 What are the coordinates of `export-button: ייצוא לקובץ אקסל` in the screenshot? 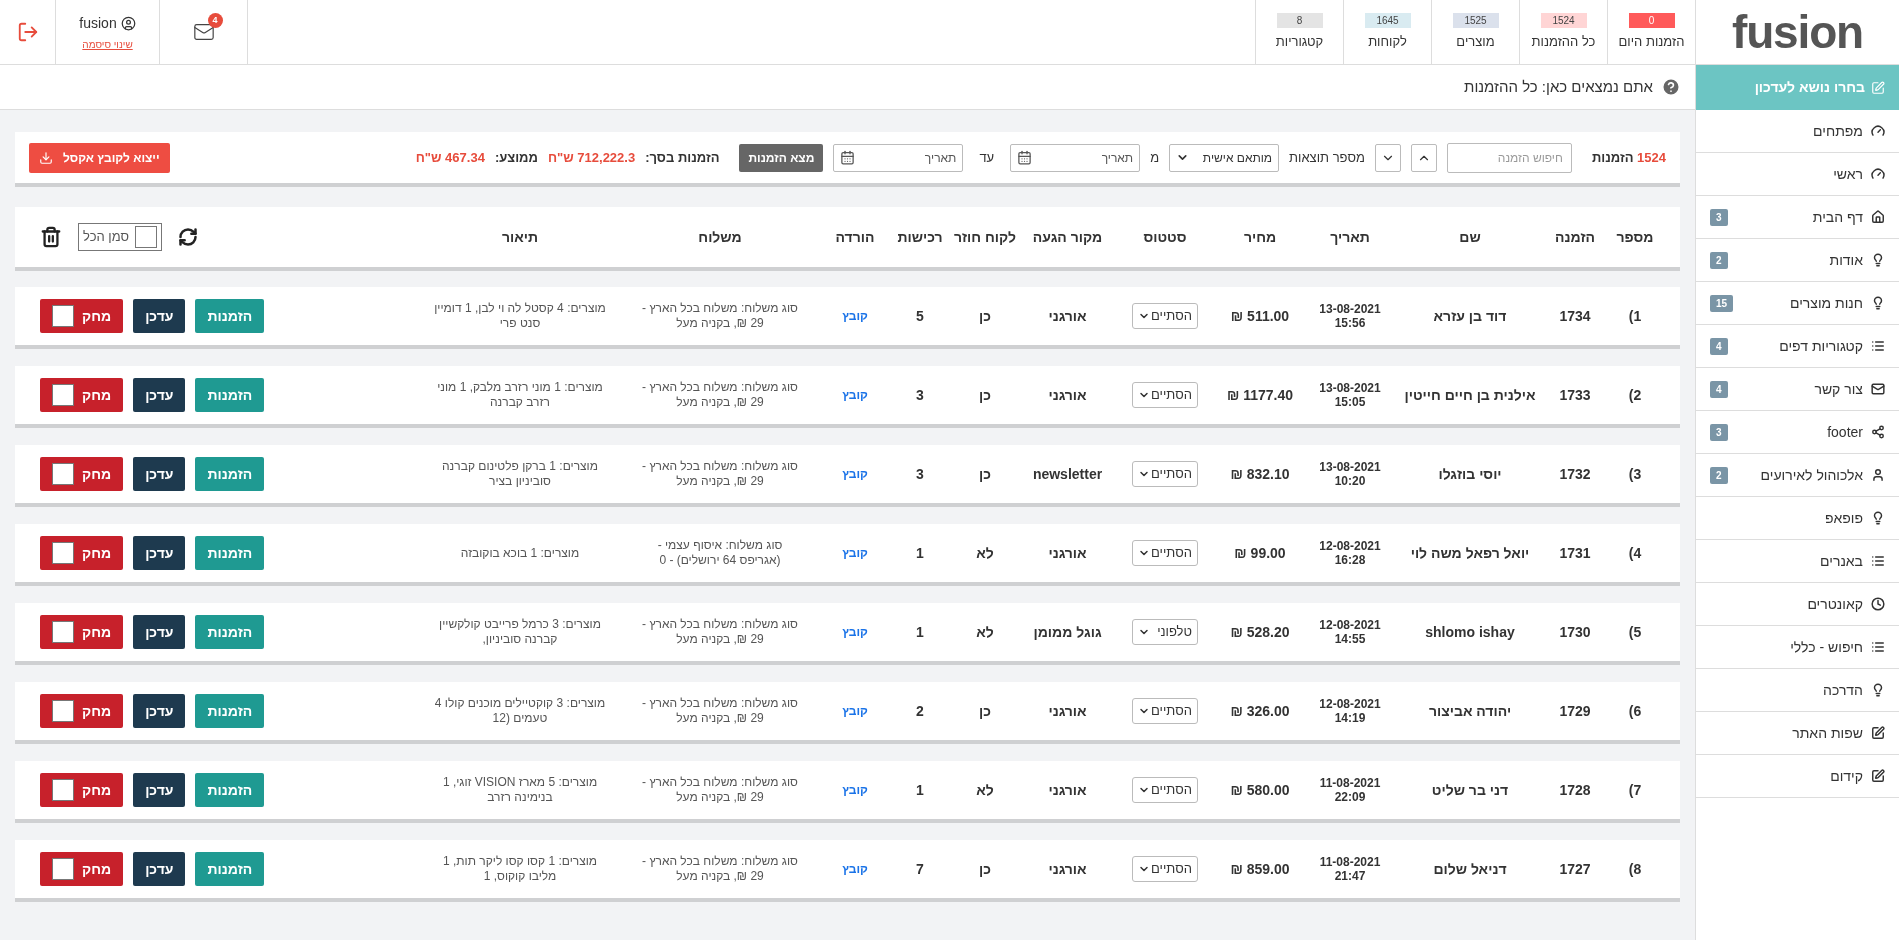 It's located at (99, 157).